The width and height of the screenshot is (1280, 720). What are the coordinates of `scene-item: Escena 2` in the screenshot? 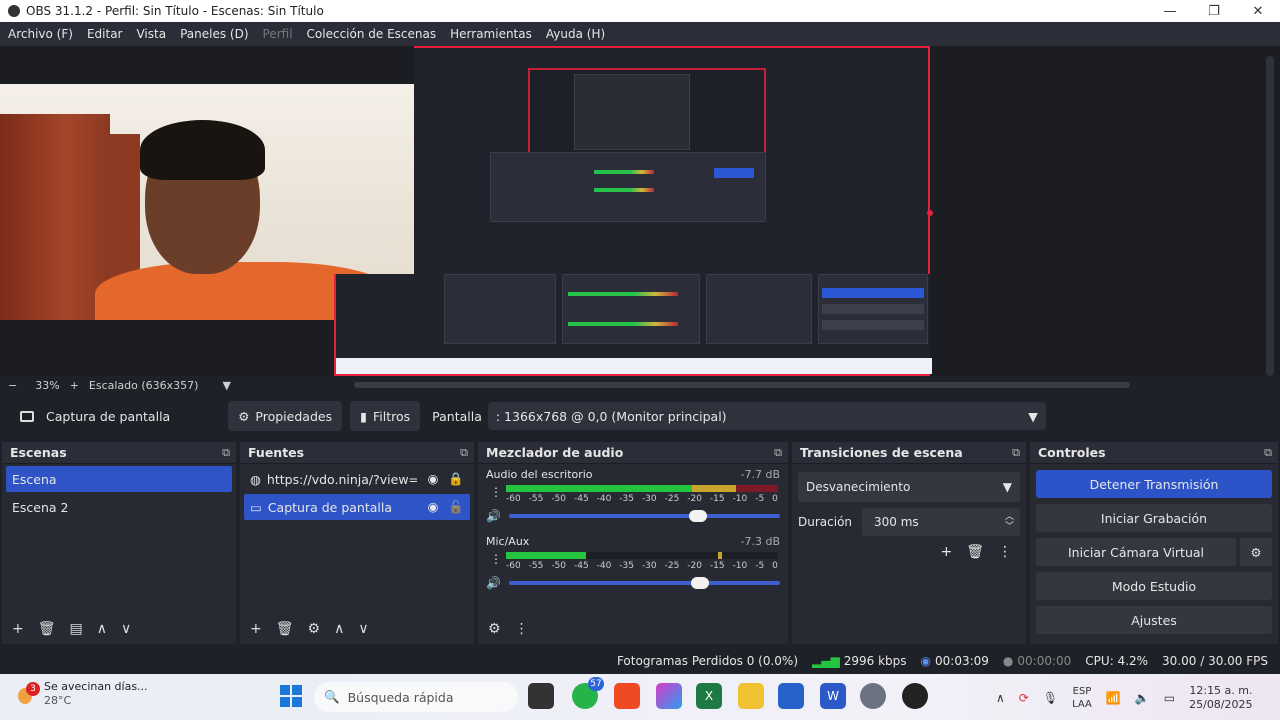 It's located at (119, 507).